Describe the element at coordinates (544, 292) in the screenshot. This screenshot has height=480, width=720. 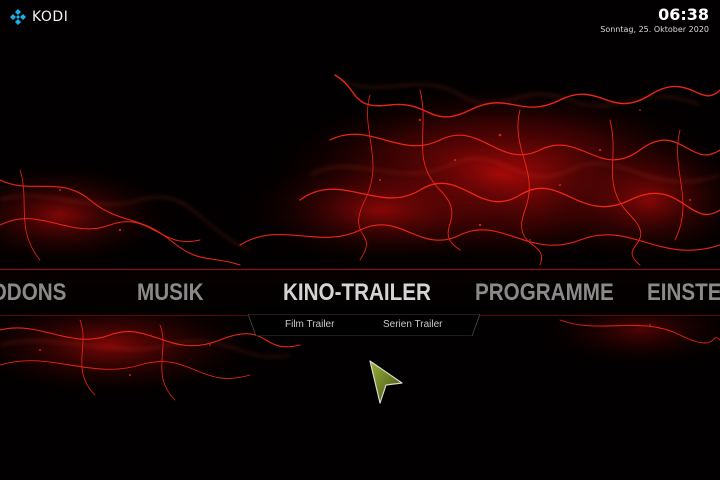
I see `menu-item-programme: PROGRAMME` at that location.